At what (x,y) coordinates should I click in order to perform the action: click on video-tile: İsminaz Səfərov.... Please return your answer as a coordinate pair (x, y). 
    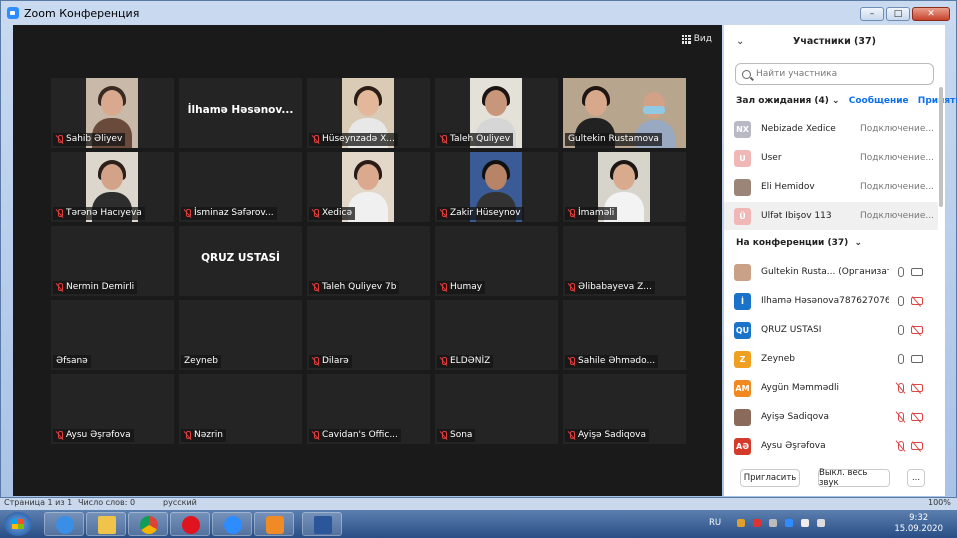
    Looking at the image, I should click on (240, 187).